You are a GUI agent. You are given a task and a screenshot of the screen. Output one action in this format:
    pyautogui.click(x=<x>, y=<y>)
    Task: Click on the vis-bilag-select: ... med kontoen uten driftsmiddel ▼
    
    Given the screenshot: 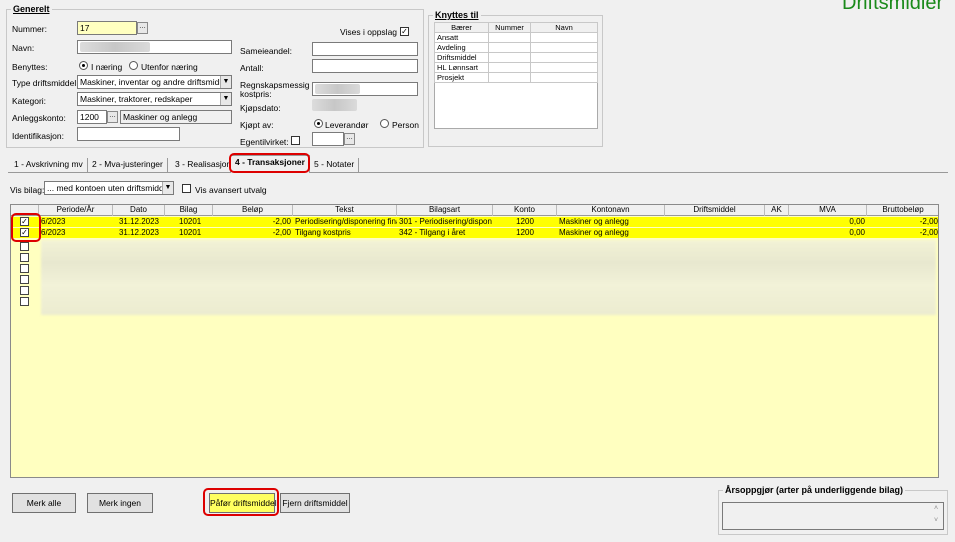 What is the action you would take?
    pyautogui.click(x=109, y=188)
    